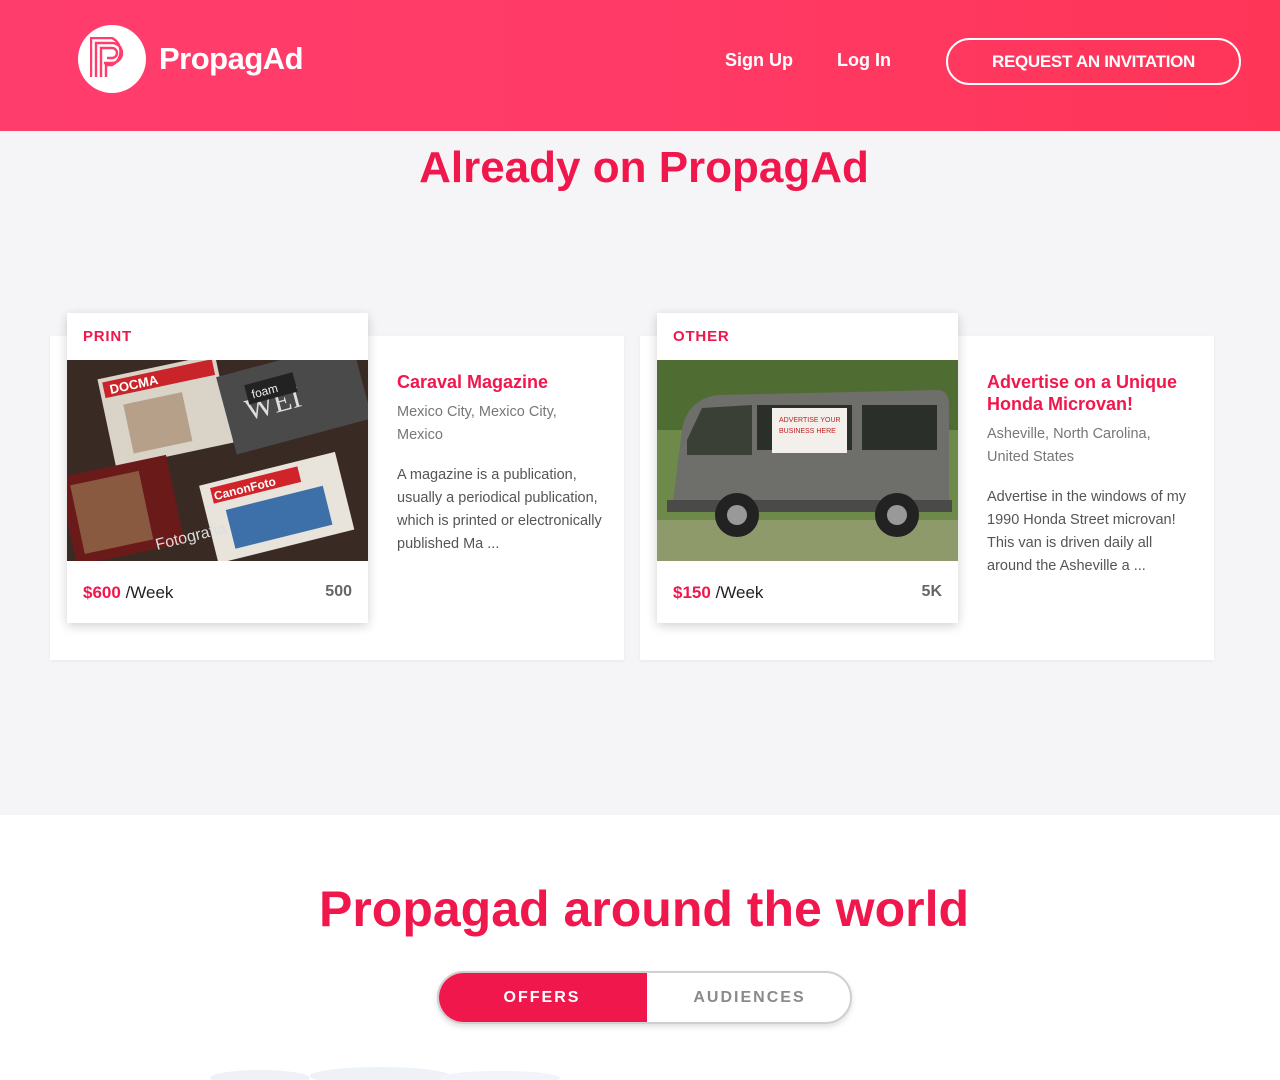 The width and height of the screenshot is (1280, 1080). I want to click on listing-location: Mexico City, Mexico City, Mexico, so click(477, 423).